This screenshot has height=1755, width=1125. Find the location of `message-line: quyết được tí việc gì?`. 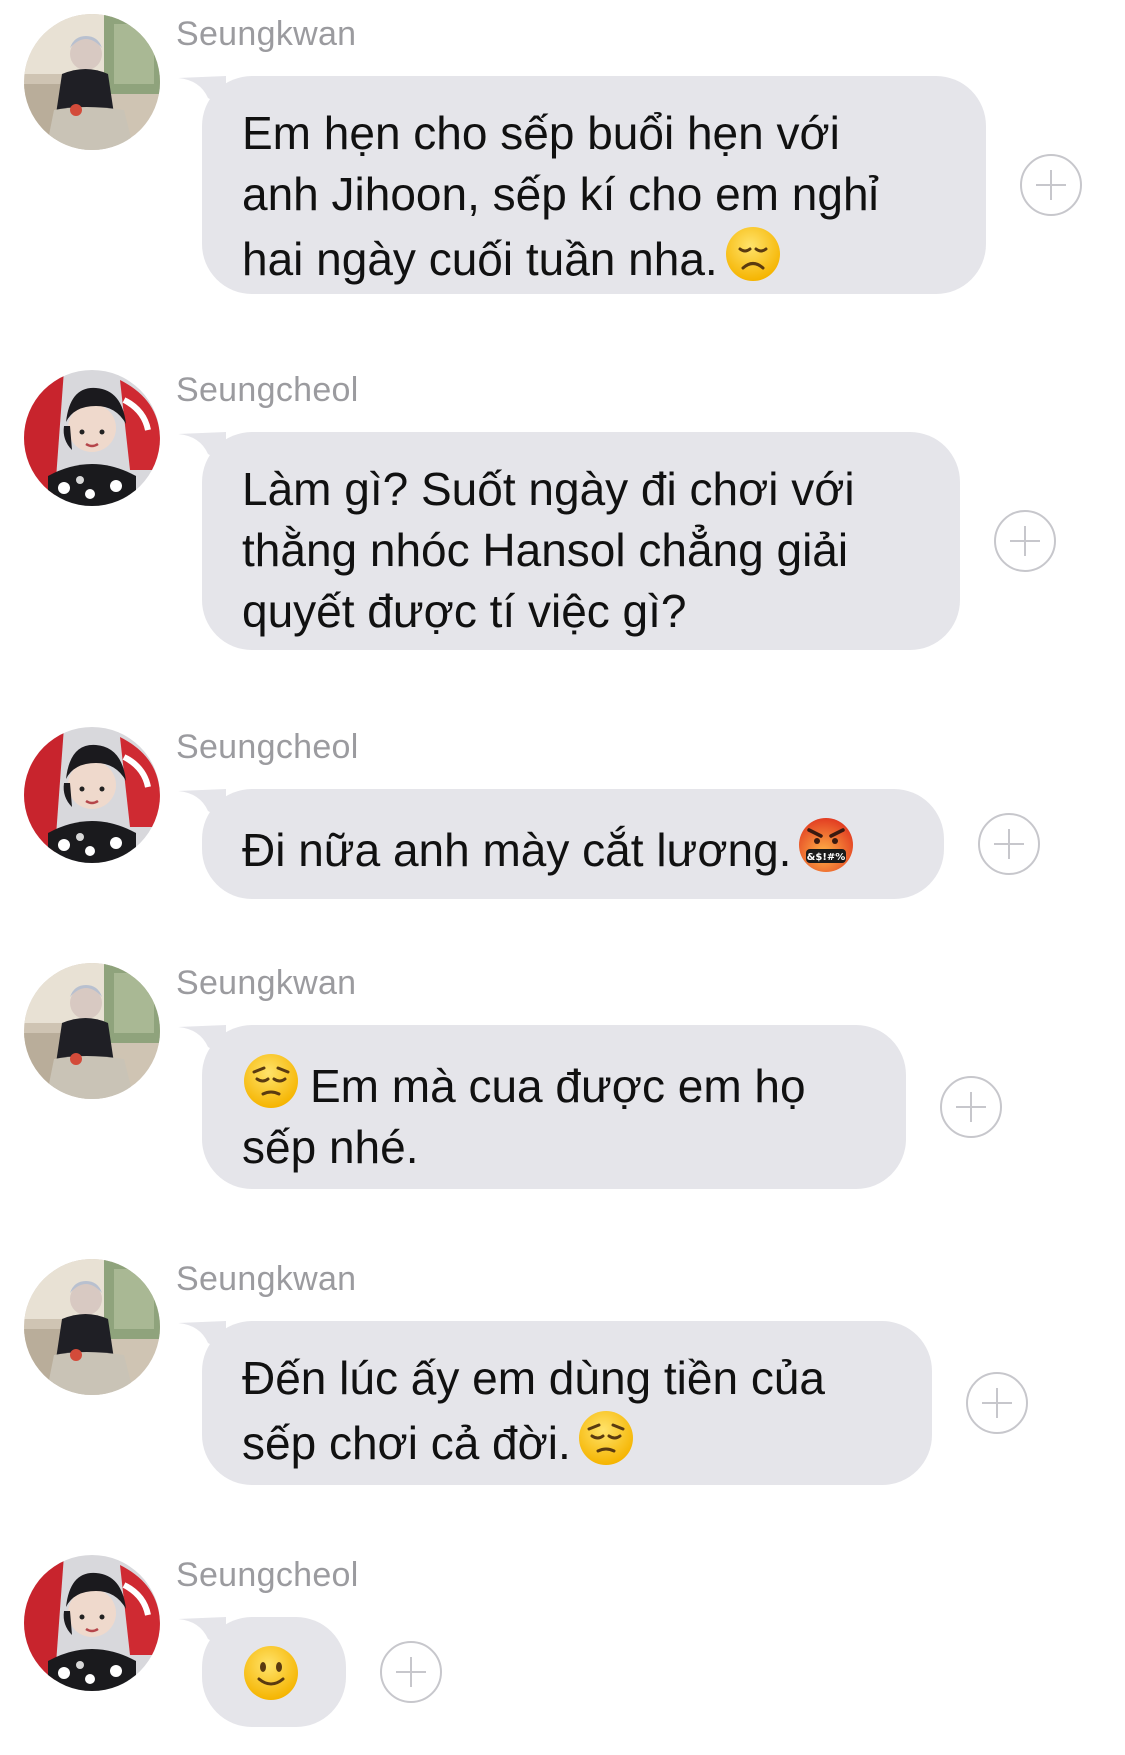

message-line: quyết được tí việc gì? is located at coordinates (464, 611).